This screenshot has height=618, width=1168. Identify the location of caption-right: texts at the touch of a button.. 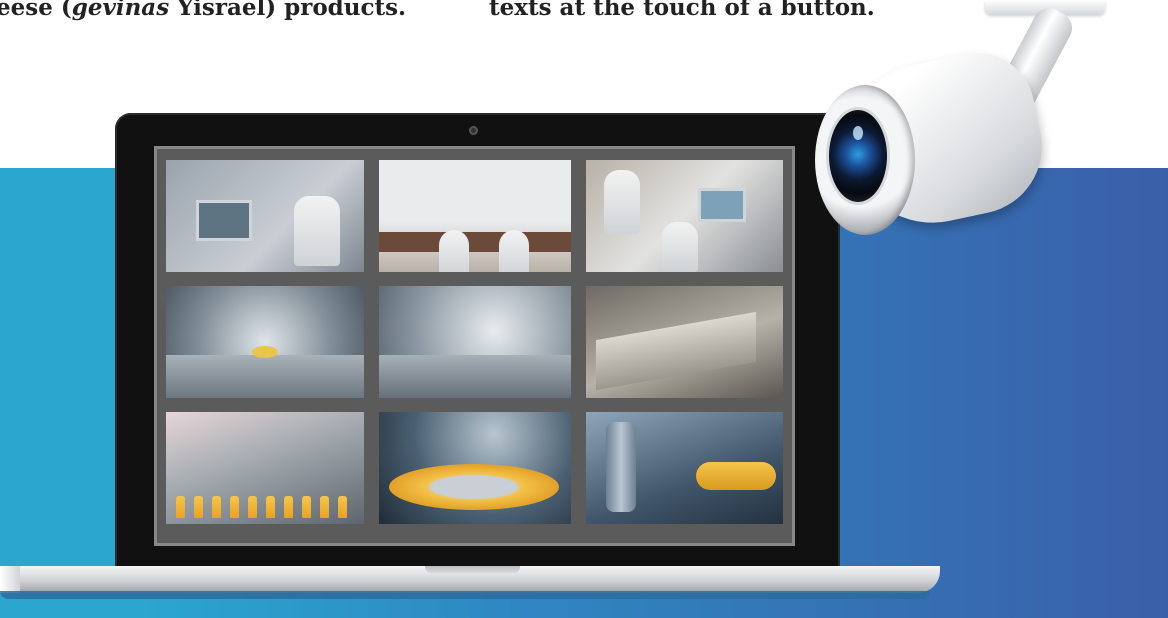
(682, 10).